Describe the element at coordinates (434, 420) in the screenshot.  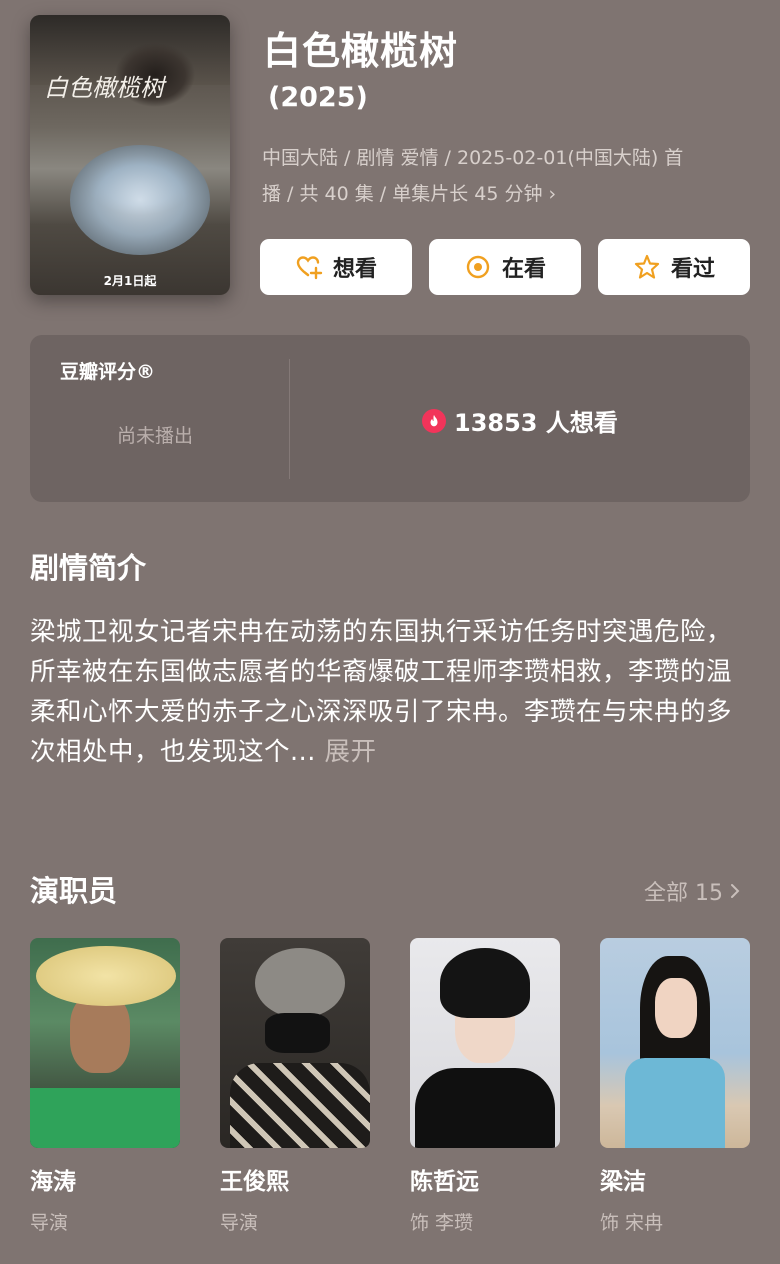
I see `fire-icon` at that location.